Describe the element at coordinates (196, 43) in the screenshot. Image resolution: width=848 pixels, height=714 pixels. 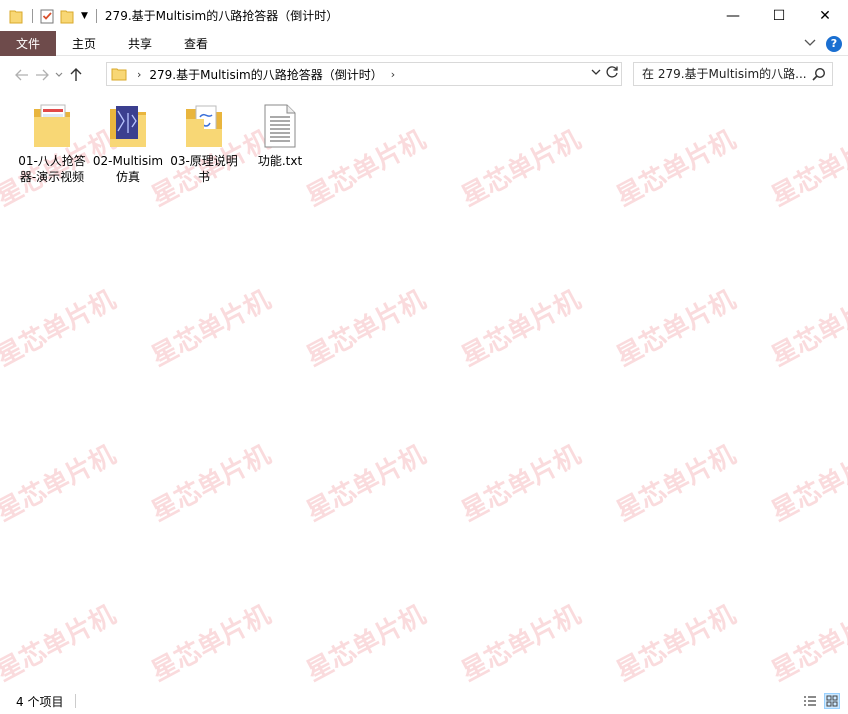
I see `tab-view: 查看` at that location.